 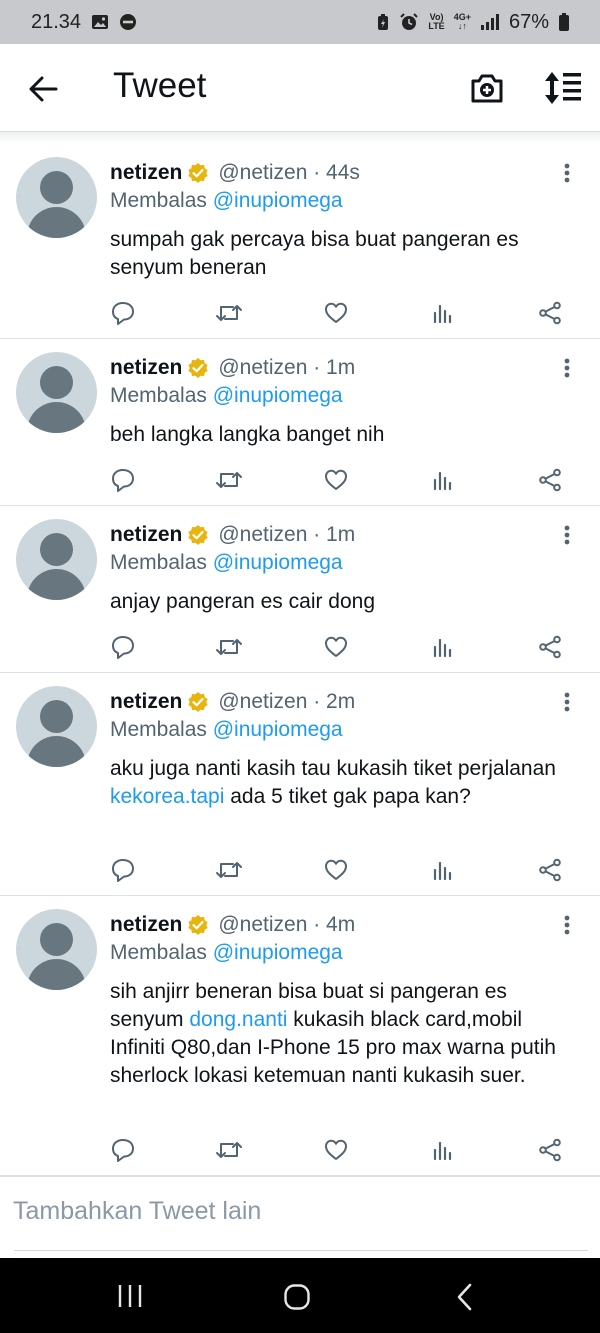 I want to click on camera-plus-icon, so click(x=487, y=88).